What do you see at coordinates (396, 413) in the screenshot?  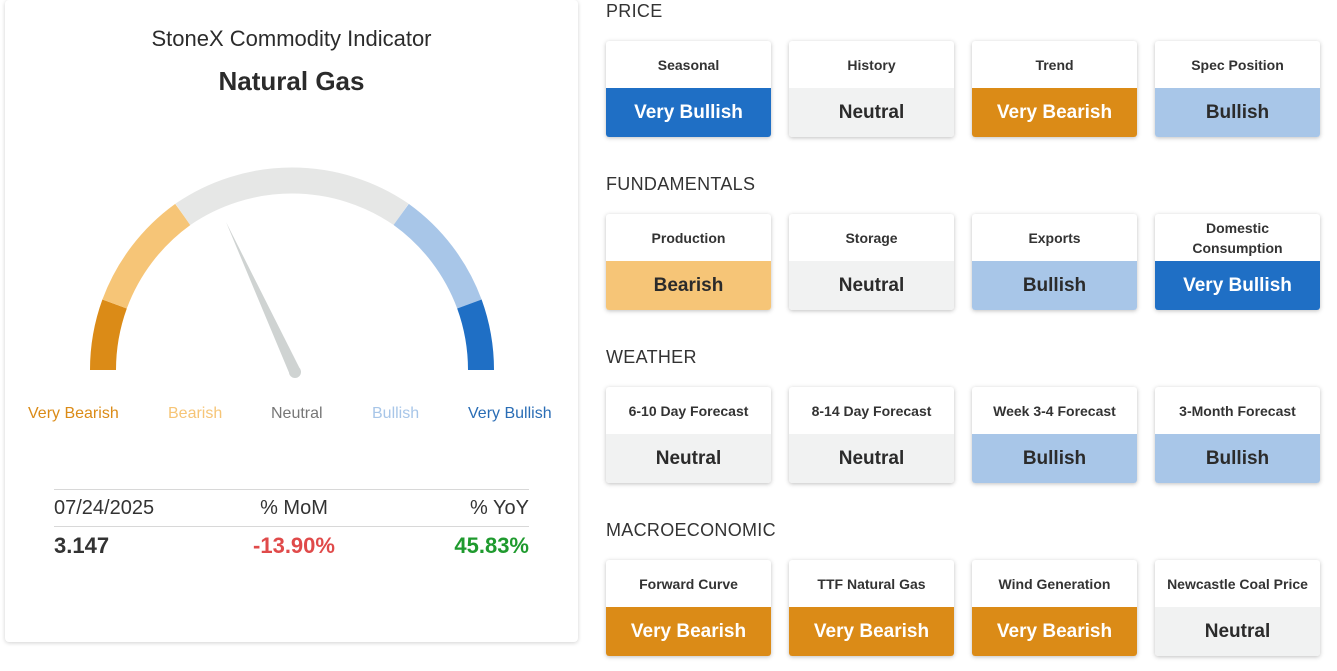 I see `gauge-label-bullish: Bullish` at bounding box center [396, 413].